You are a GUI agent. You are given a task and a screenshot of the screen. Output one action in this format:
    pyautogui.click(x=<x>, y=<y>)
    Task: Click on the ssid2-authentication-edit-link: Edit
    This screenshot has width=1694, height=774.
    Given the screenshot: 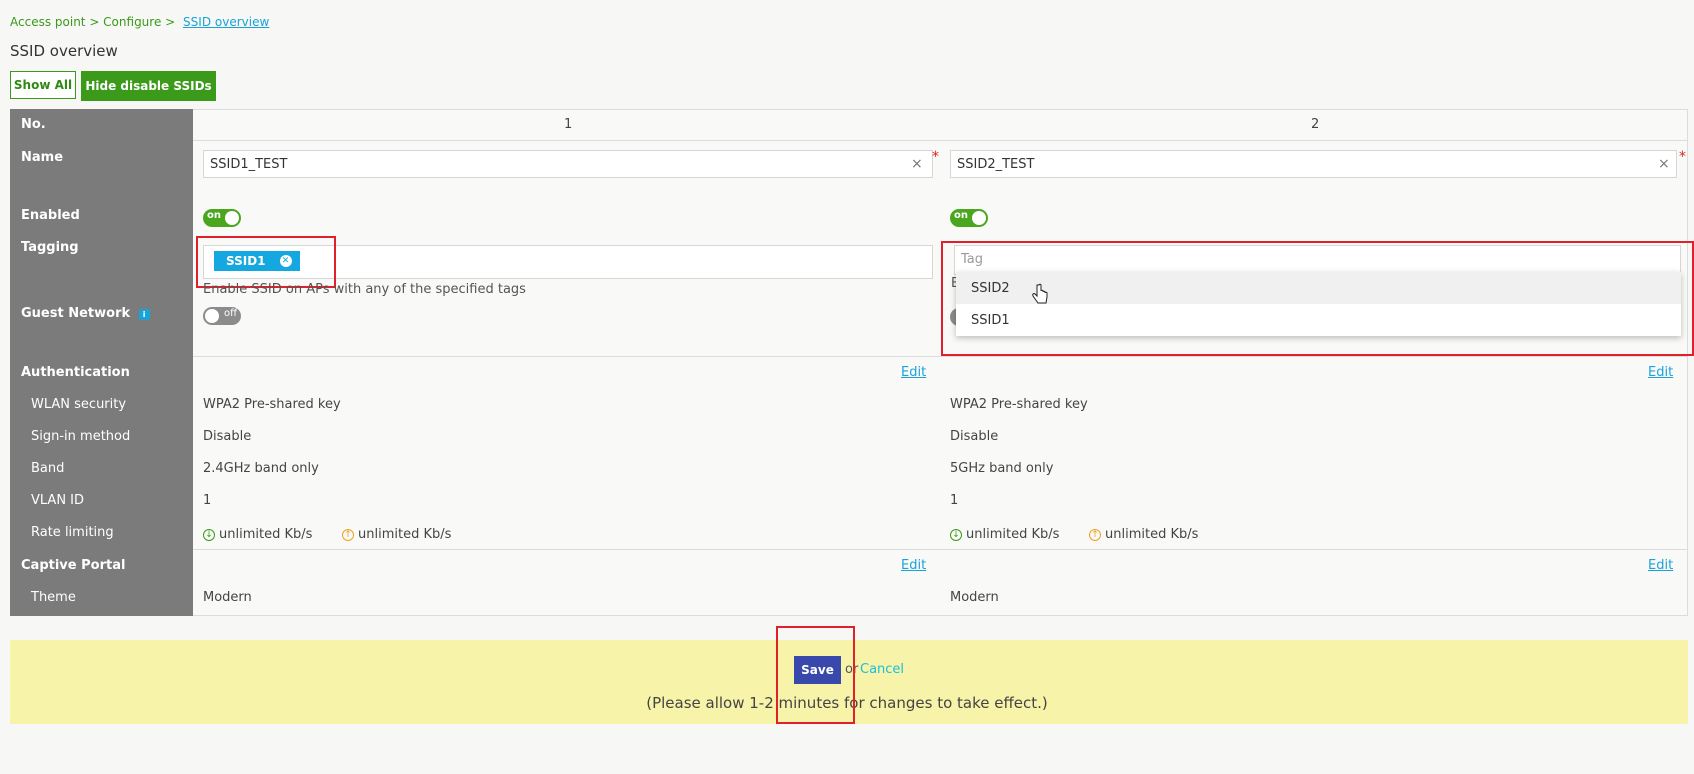 What is the action you would take?
    pyautogui.click(x=1660, y=372)
    